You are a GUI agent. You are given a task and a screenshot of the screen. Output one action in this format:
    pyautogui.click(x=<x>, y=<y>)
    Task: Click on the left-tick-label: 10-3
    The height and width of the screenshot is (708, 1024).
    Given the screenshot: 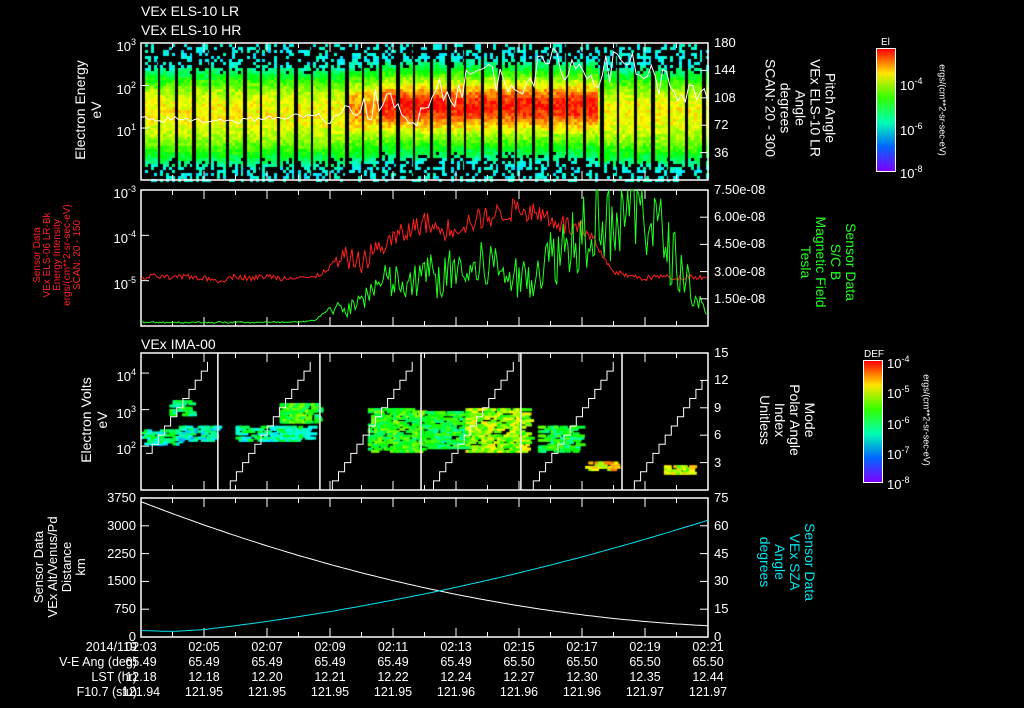 What is the action you would take?
    pyautogui.click(x=125, y=191)
    